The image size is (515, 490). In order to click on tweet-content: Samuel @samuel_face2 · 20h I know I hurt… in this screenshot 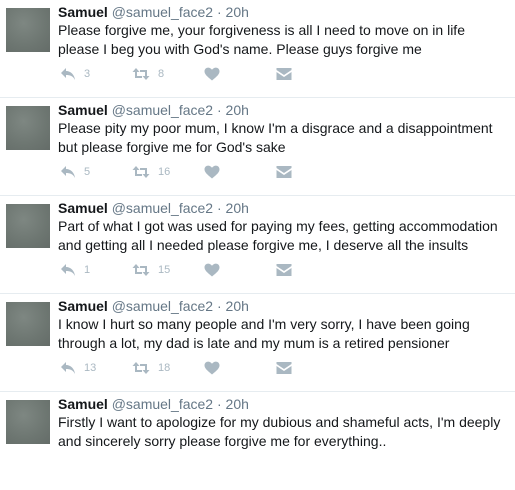, I will do `click(283, 323)`.